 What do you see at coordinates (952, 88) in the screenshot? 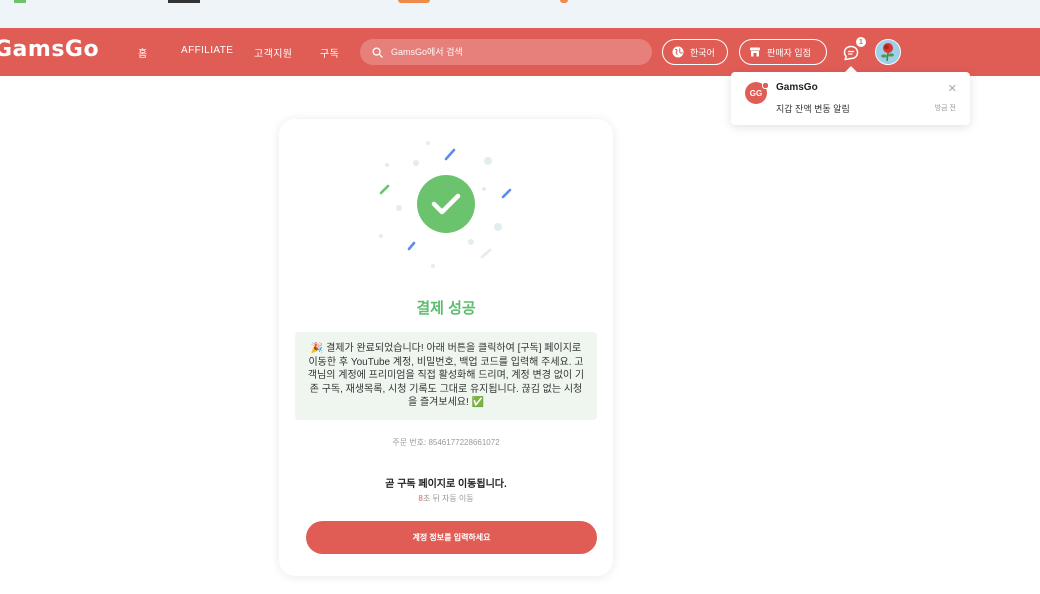
I see `close-icon: ✕` at bounding box center [952, 88].